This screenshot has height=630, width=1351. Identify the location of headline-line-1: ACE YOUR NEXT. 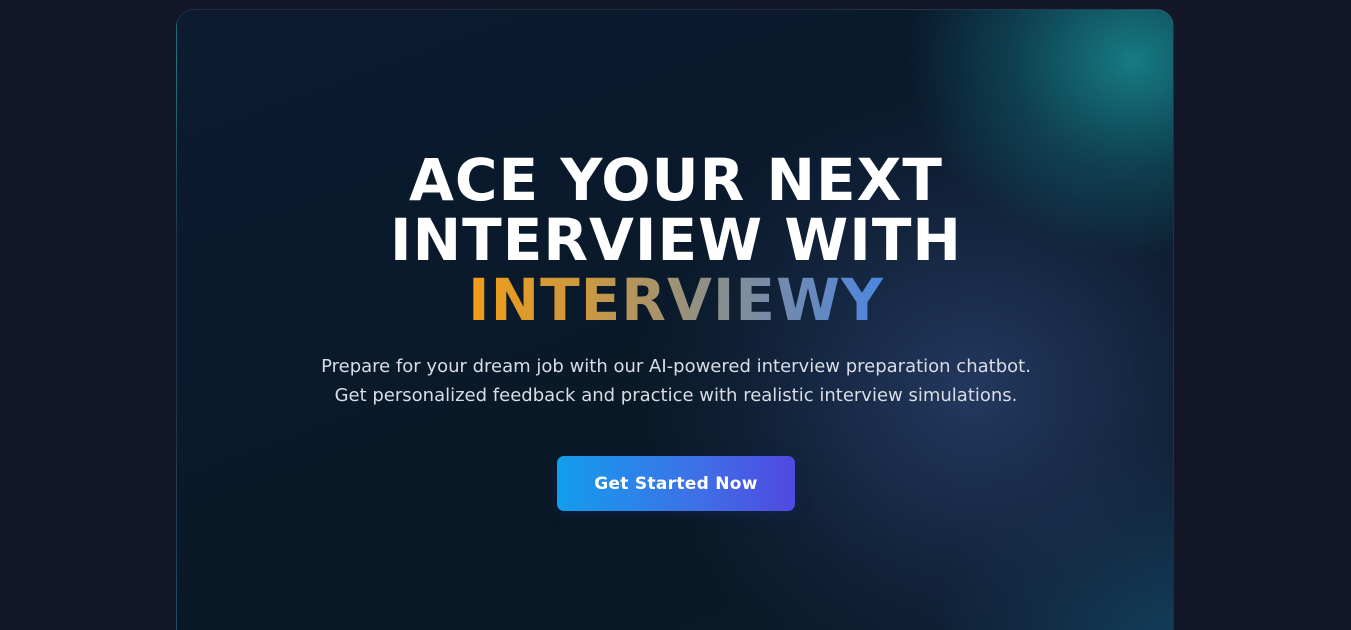
(676, 180).